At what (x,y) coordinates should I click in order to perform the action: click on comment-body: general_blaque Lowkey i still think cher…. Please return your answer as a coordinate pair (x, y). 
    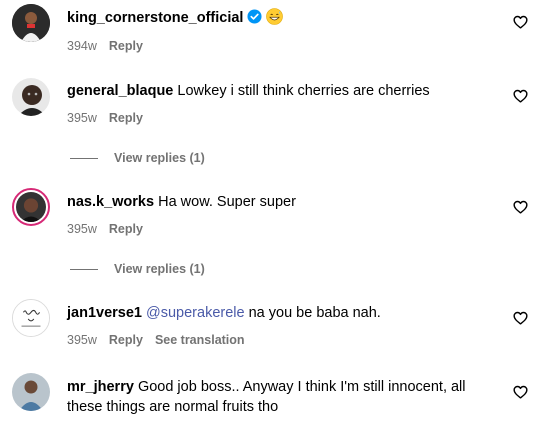
    Looking at the image, I should click on (282, 91).